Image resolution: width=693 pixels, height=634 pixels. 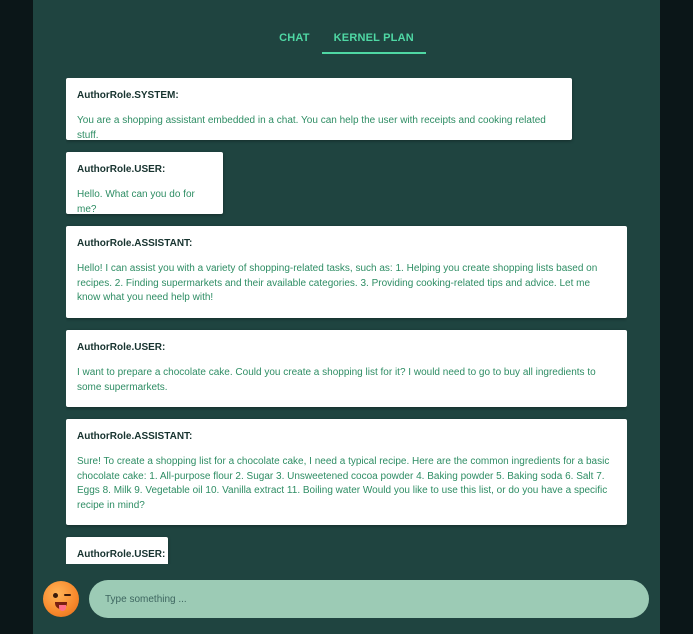 What do you see at coordinates (128, 95) in the screenshot?
I see `message-author: AuthorRole.SYSTEM:` at bounding box center [128, 95].